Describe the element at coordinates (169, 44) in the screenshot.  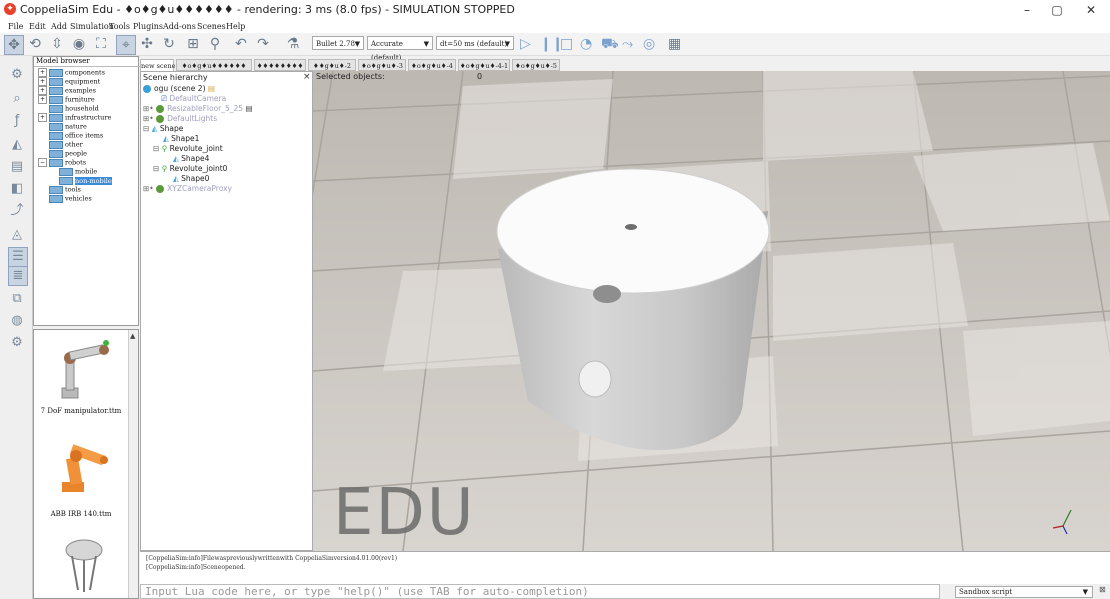
I see `object-rotate-icon: ↻` at that location.